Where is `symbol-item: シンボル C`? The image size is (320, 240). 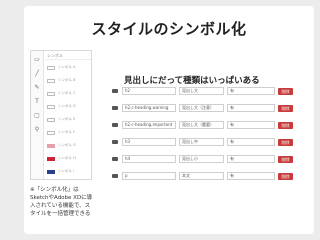 symbol-item: シンボル C is located at coordinates (69, 93).